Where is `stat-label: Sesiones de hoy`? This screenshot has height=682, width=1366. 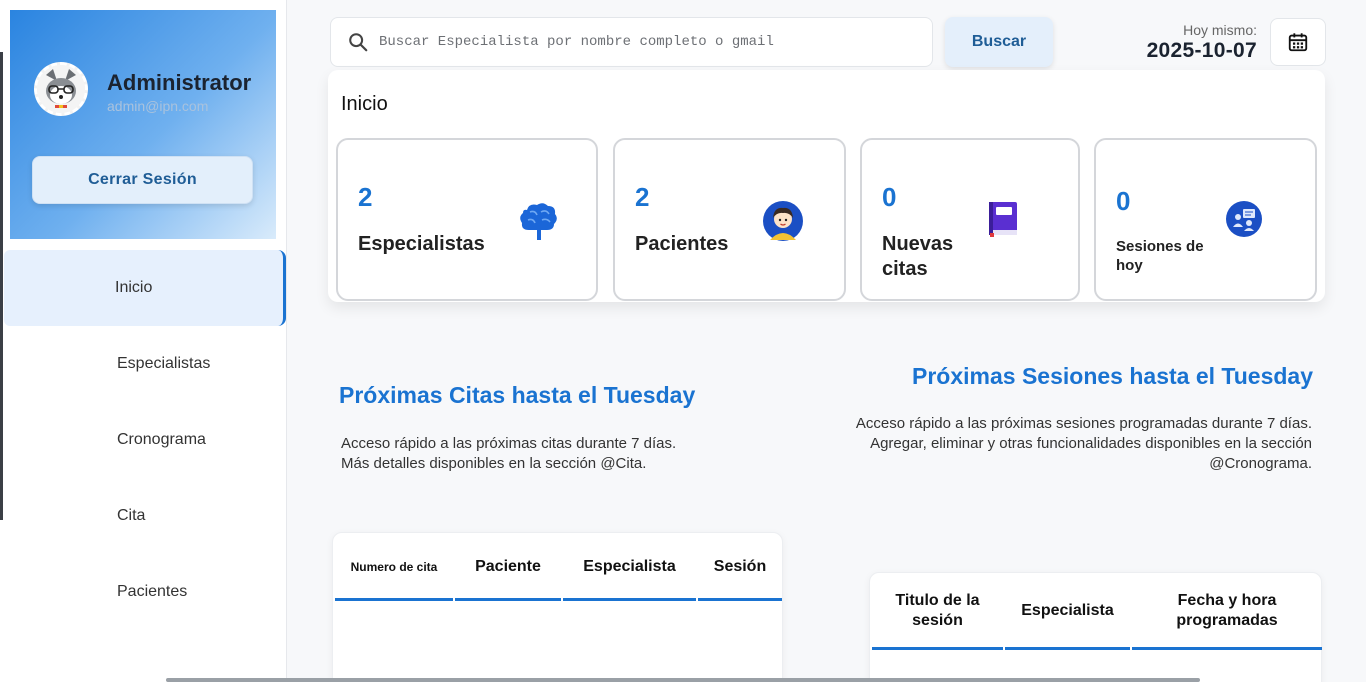
stat-label: Sesiones de hoy is located at coordinates (1160, 256).